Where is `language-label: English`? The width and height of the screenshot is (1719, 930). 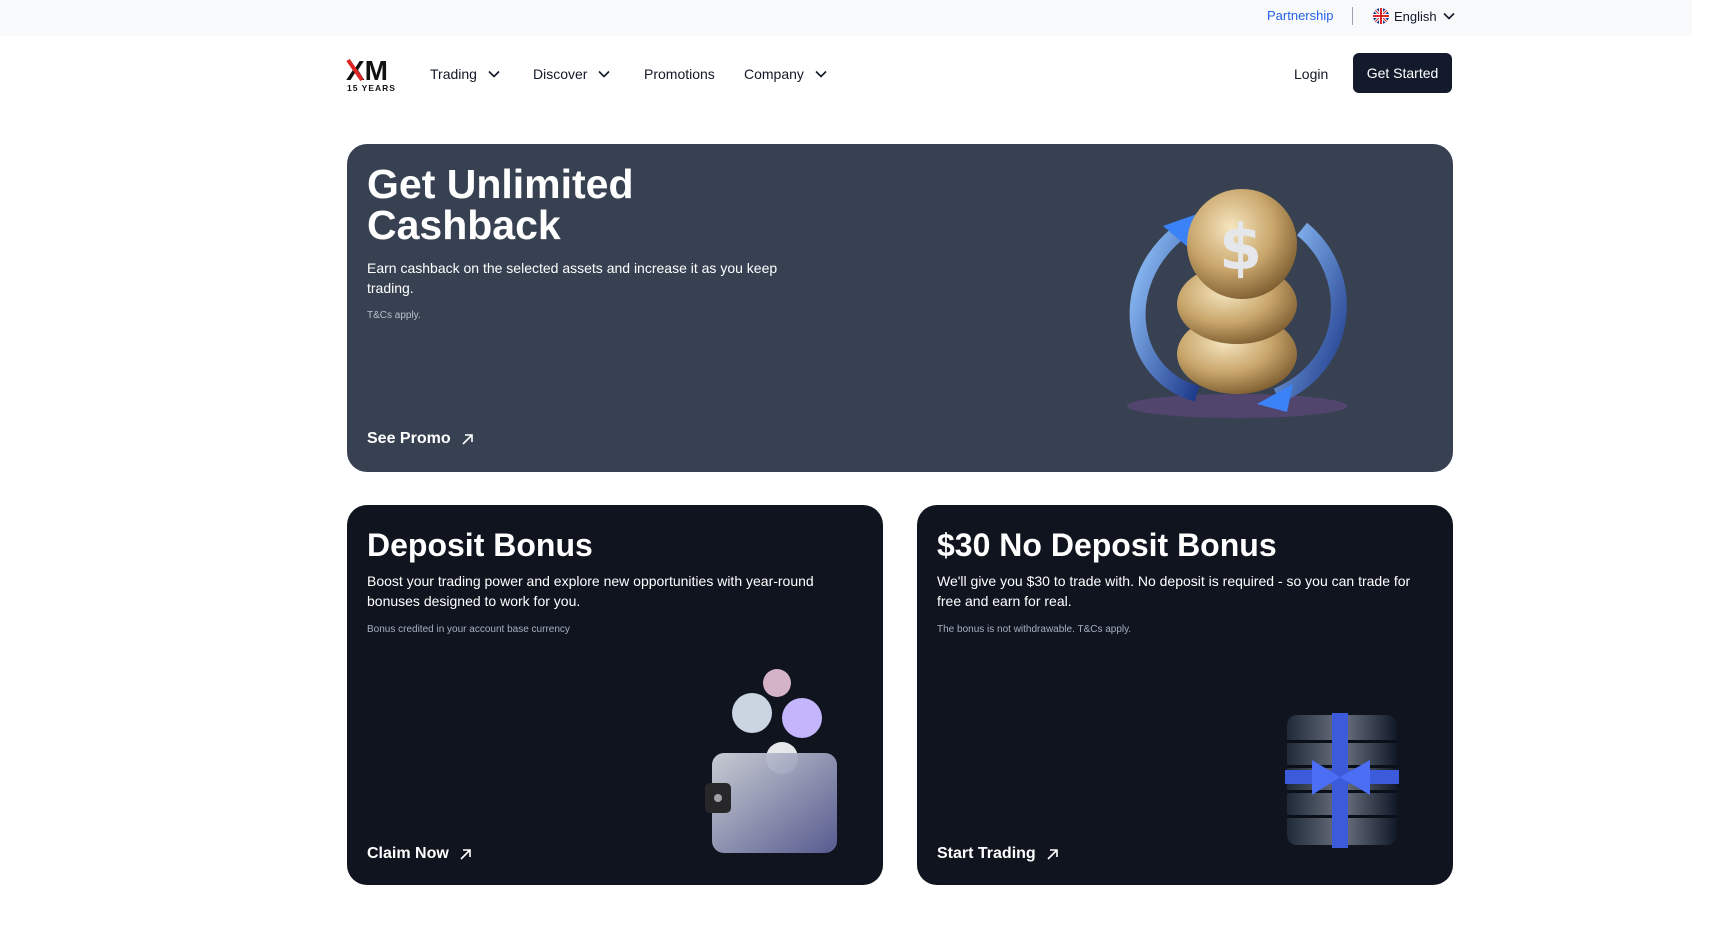
language-label: English is located at coordinates (1415, 16).